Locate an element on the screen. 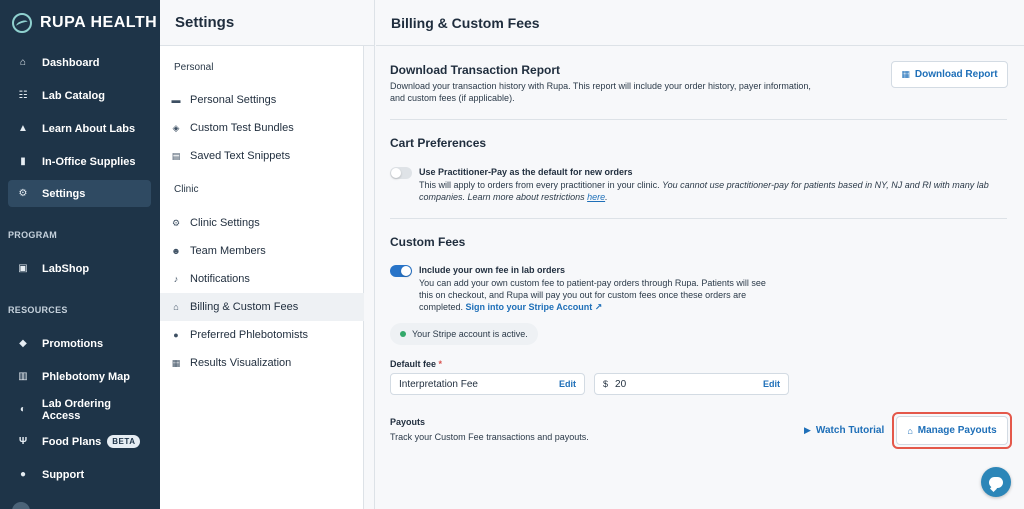 The height and width of the screenshot is (509, 1024). sidebar-item-lab-ordering-access: ◐ Lab Ordering Access is located at coordinates (79, 409).